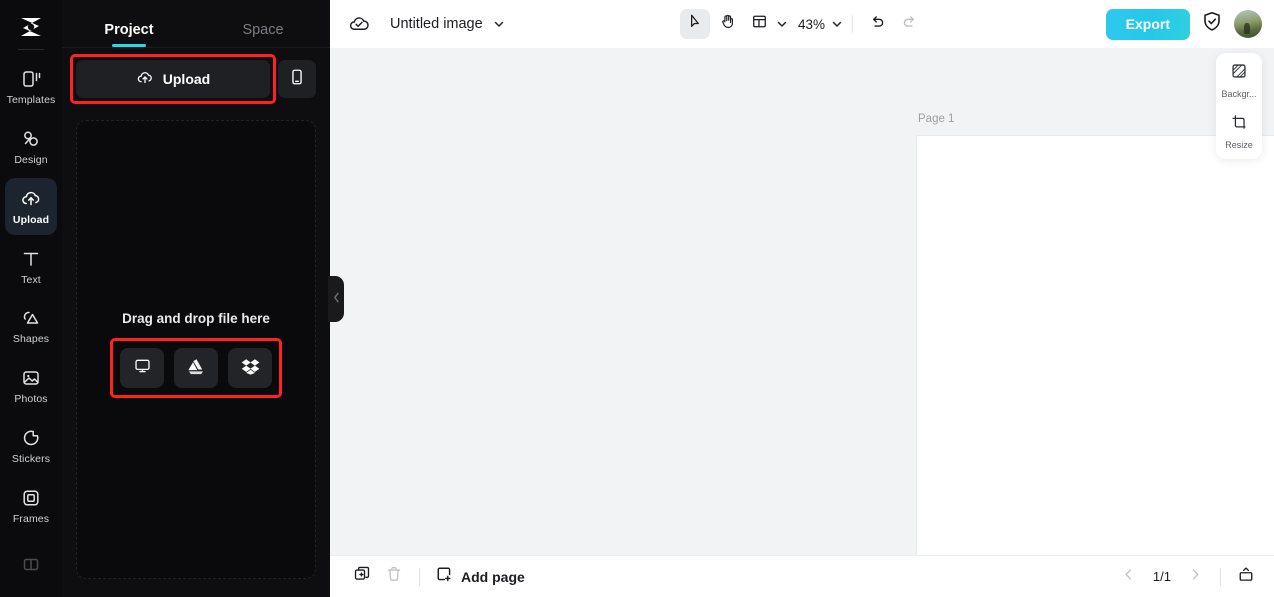 Image resolution: width=1274 pixels, height=597 pixels. What do you see at coordinates (186, 79) in the screenshot?
I see `upload-button-label: Upload` at bounding box center [186, 79].